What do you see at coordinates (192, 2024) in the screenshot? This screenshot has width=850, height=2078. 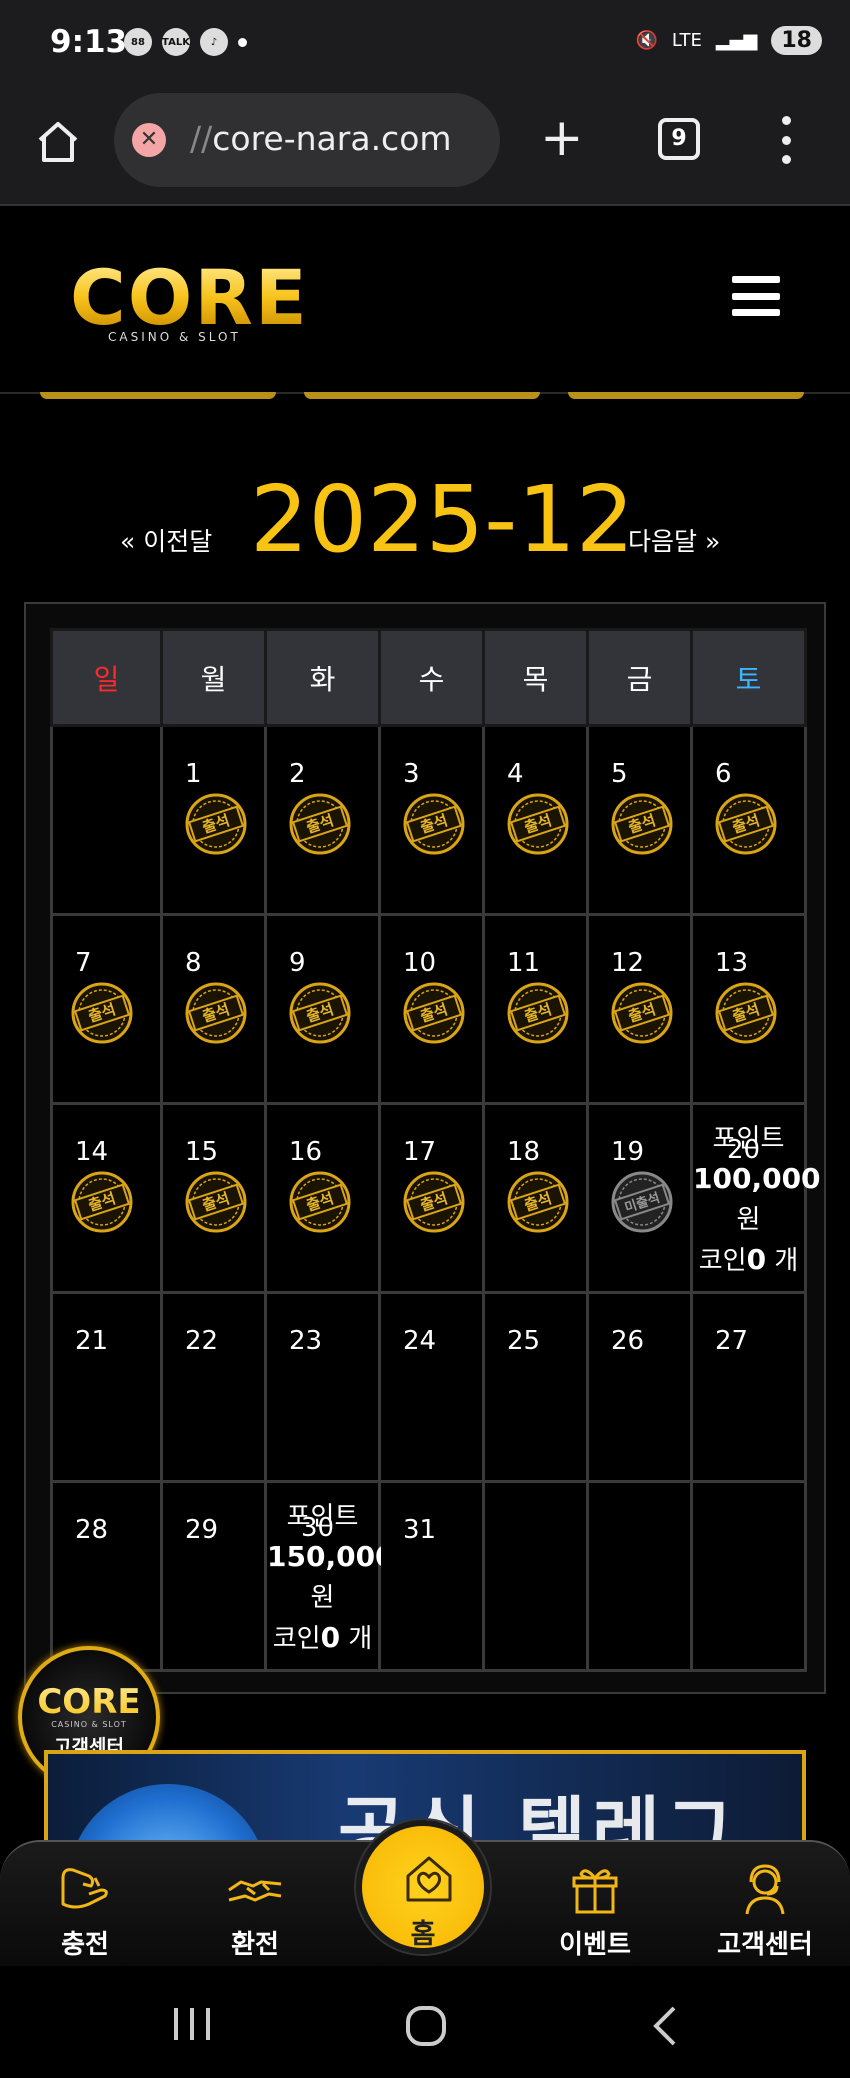 I see `recent-apps-icon` at bounding box center [192, 2024].